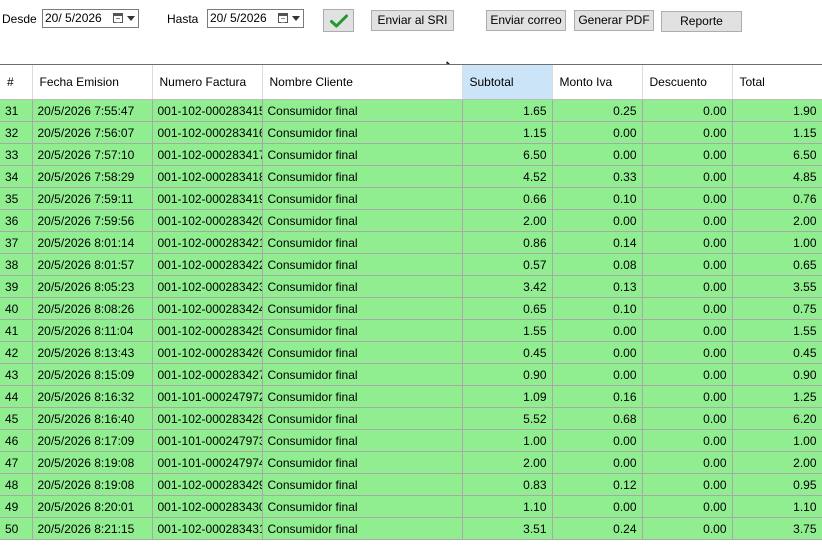  I want to click on monto-iva-cell: 0.12, so click(597, 484).